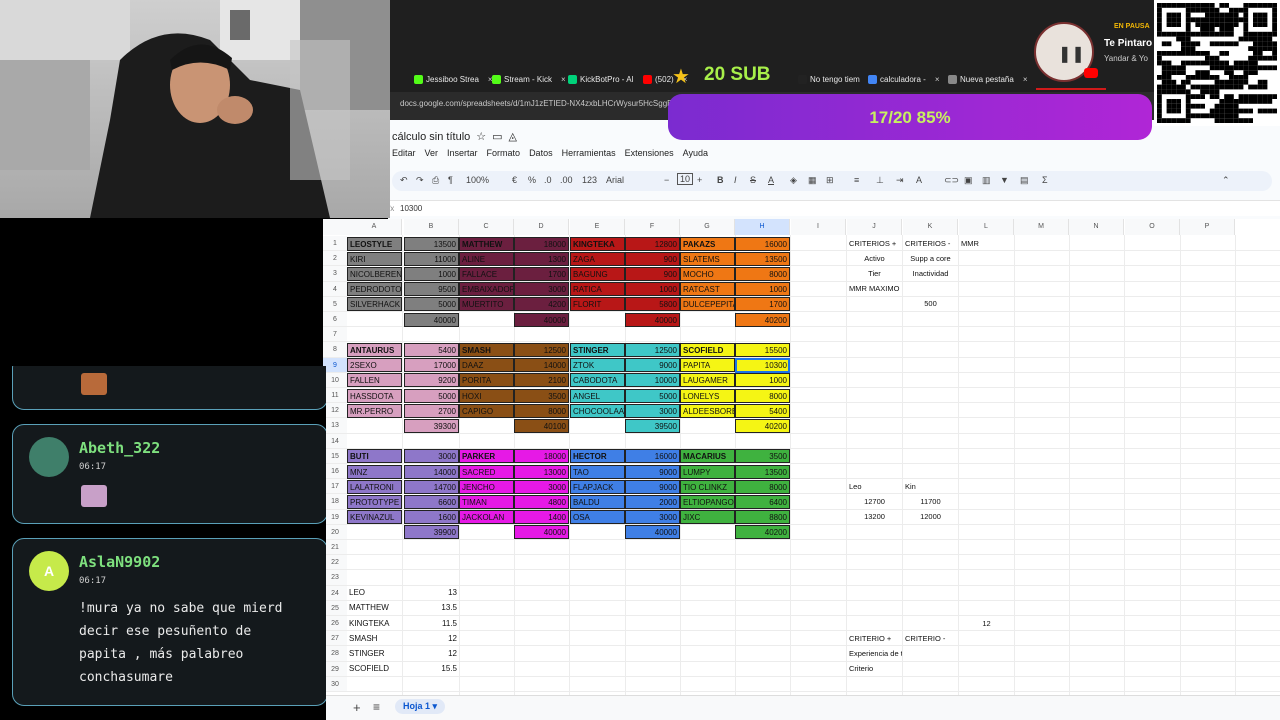 The height and width of the screenshot is (720, 1280). Describe the element at coordinates (374, 639) in the screenshot. I see `list-name-cell: SMASH` at that location.